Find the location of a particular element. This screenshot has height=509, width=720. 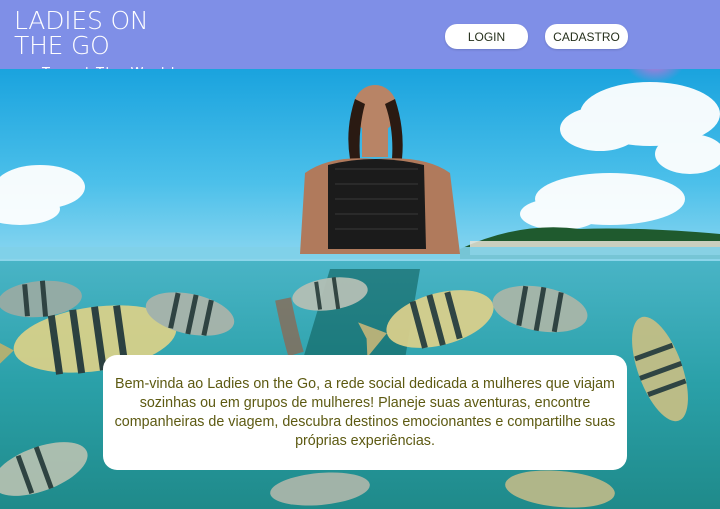

logo-title: LADIES ON THE GO is located at coordinates (81, 33).